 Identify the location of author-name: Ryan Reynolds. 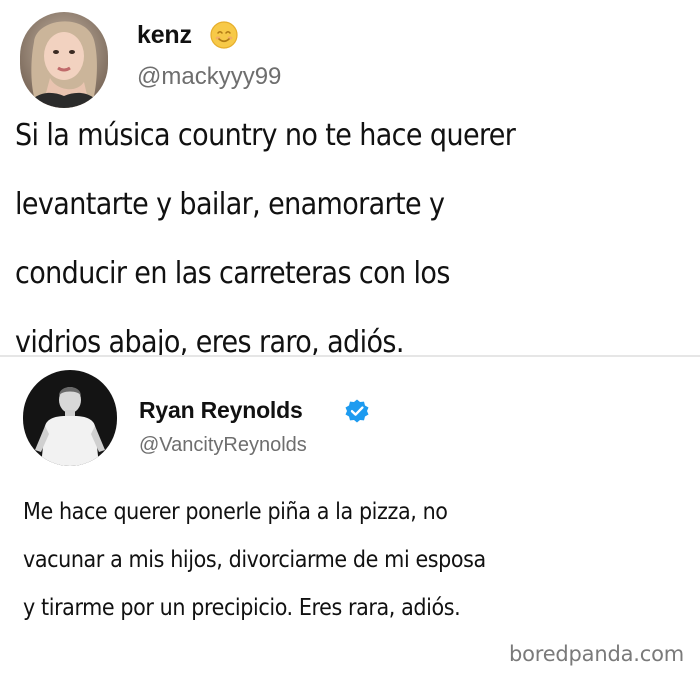
(221, 410).